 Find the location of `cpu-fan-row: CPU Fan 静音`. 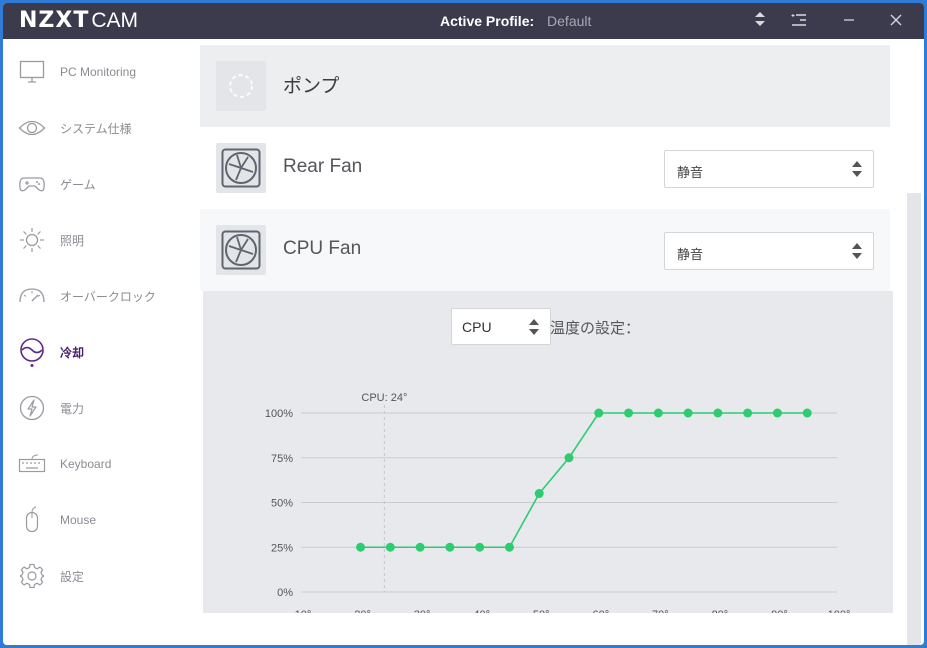

cpu-fan-row: CPU Fan 静音 is located at coordinates (545, 250).